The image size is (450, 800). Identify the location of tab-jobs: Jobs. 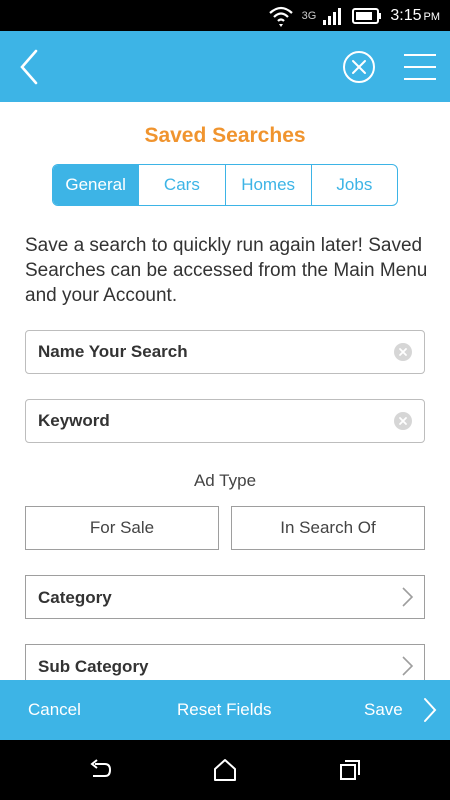
(353, 185).